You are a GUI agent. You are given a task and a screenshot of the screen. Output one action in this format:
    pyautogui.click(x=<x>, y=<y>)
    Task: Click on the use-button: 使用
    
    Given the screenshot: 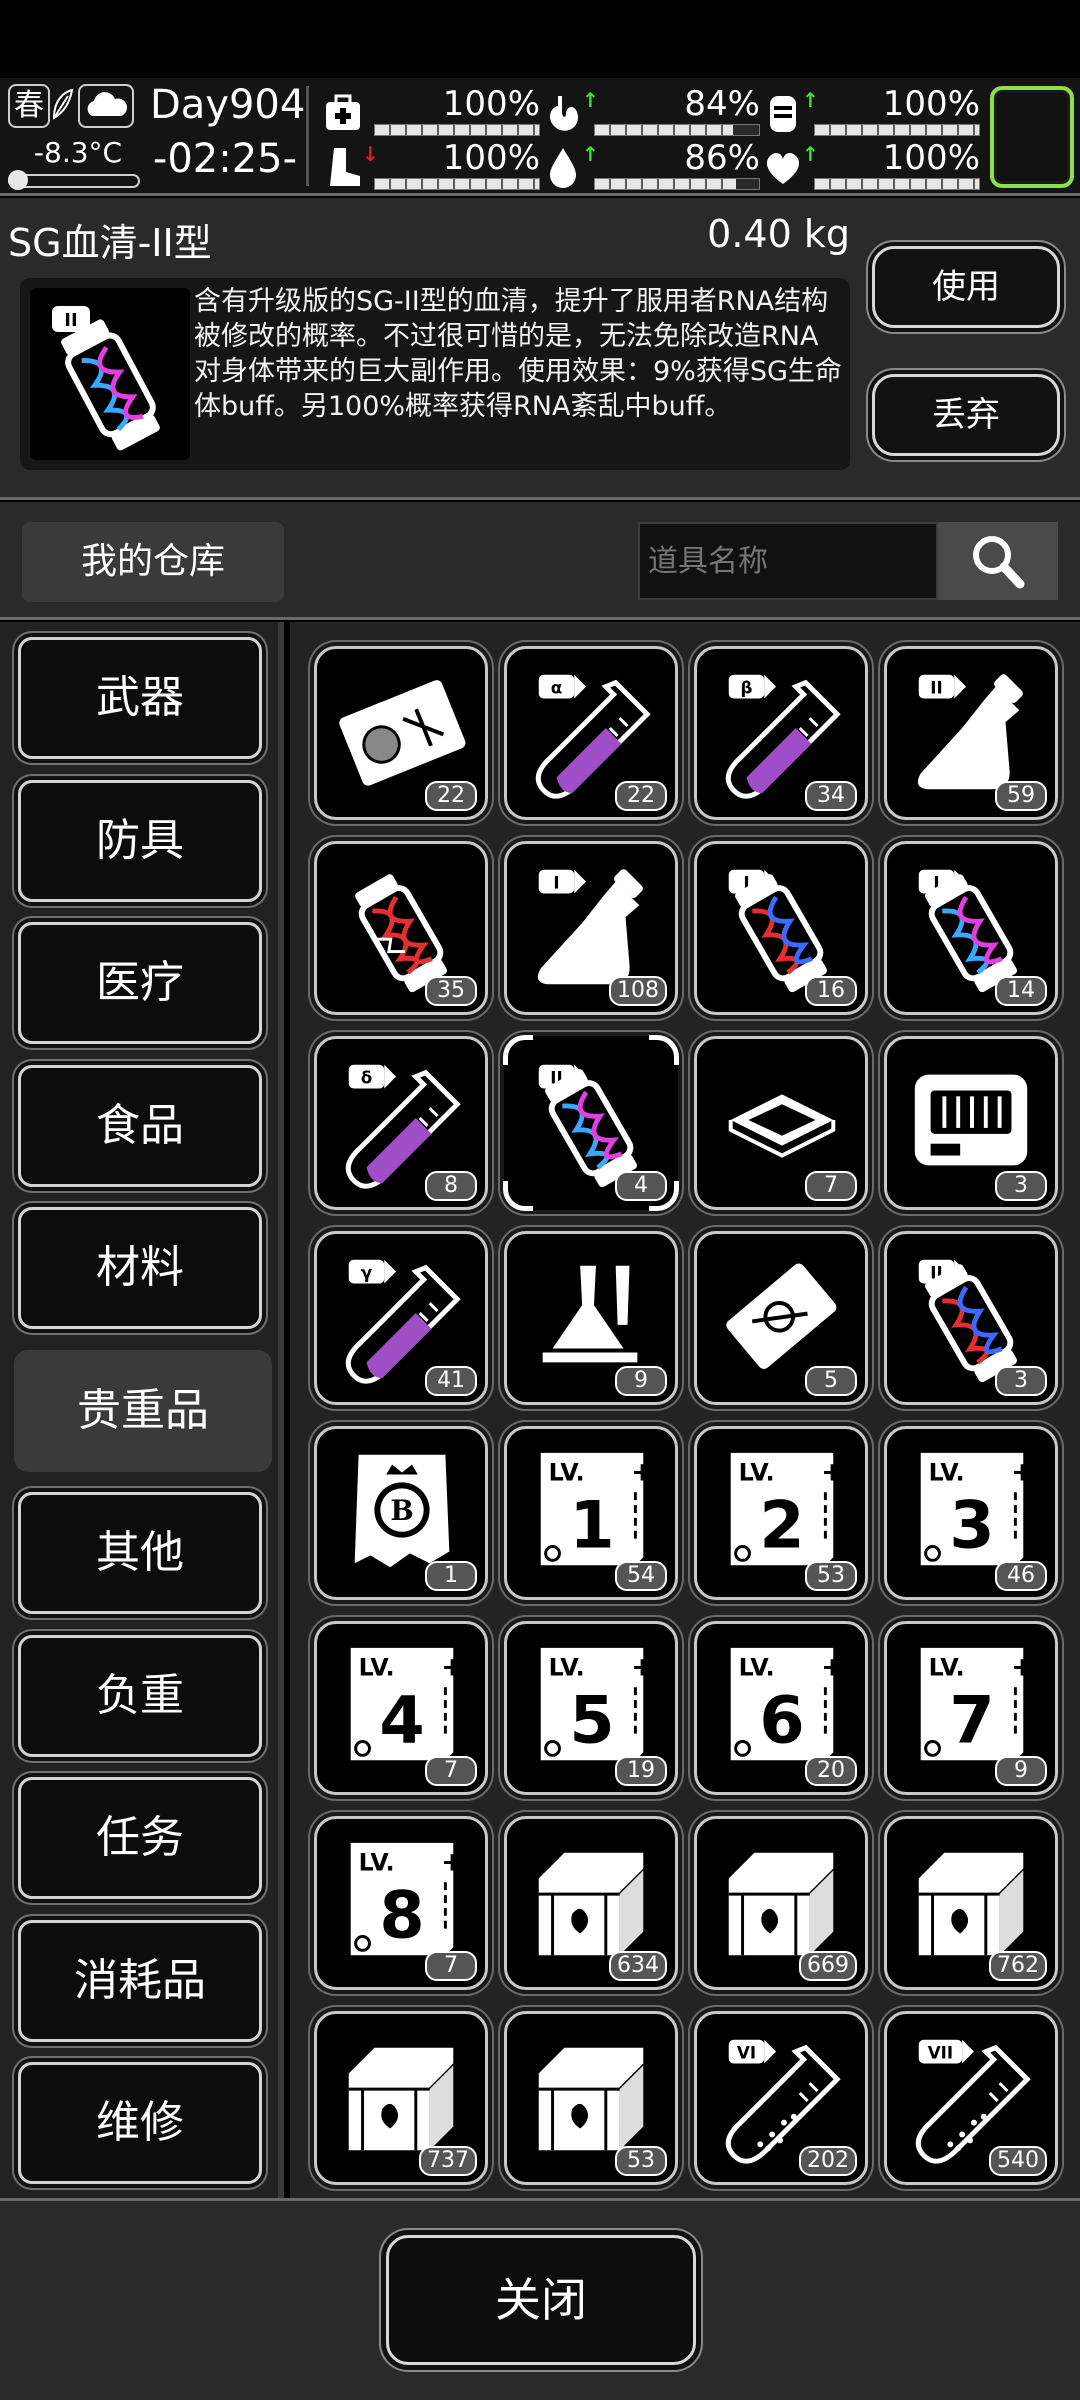 What is the action you would take?
    pyautogui.click(x=966, y=287)
    